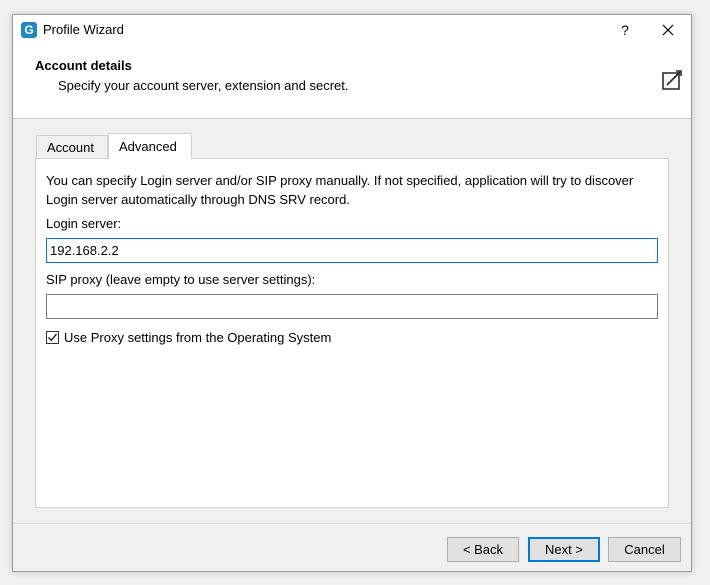  What do you see at coordinates (29, 30) in the screenshot?
I see `app-icon: G` at bounding box center [29, 30].